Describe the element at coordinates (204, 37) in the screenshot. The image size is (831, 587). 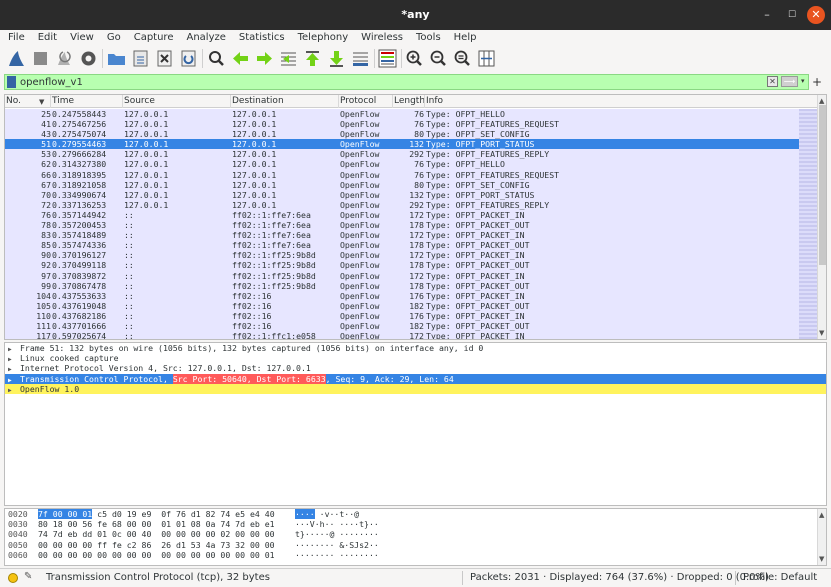
I see `menu-analyze: Analyze` at that location.